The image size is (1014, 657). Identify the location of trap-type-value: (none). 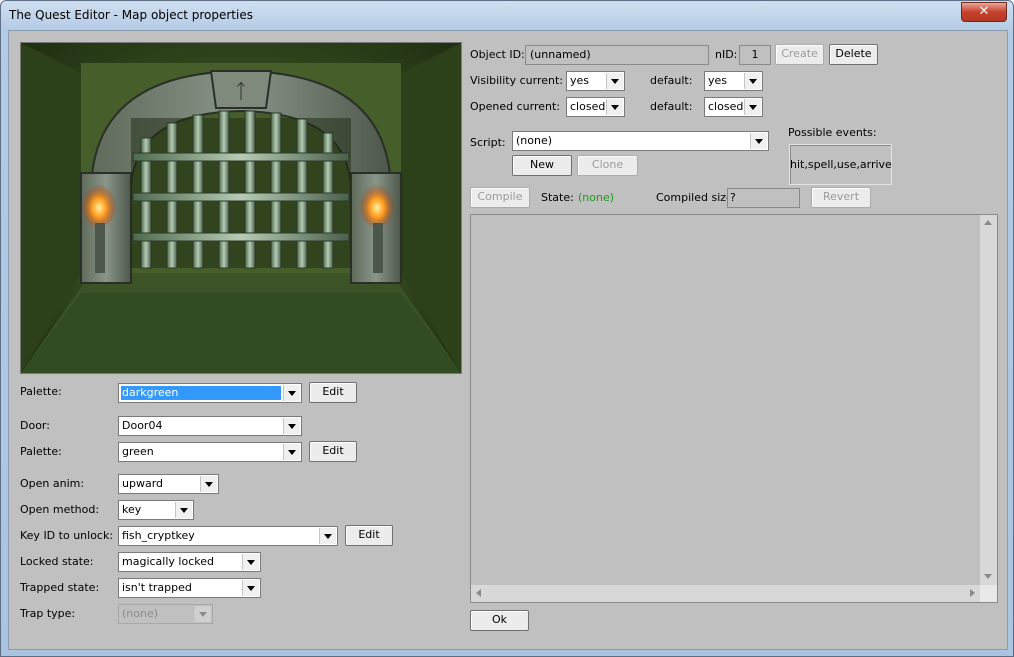
(140, 613).